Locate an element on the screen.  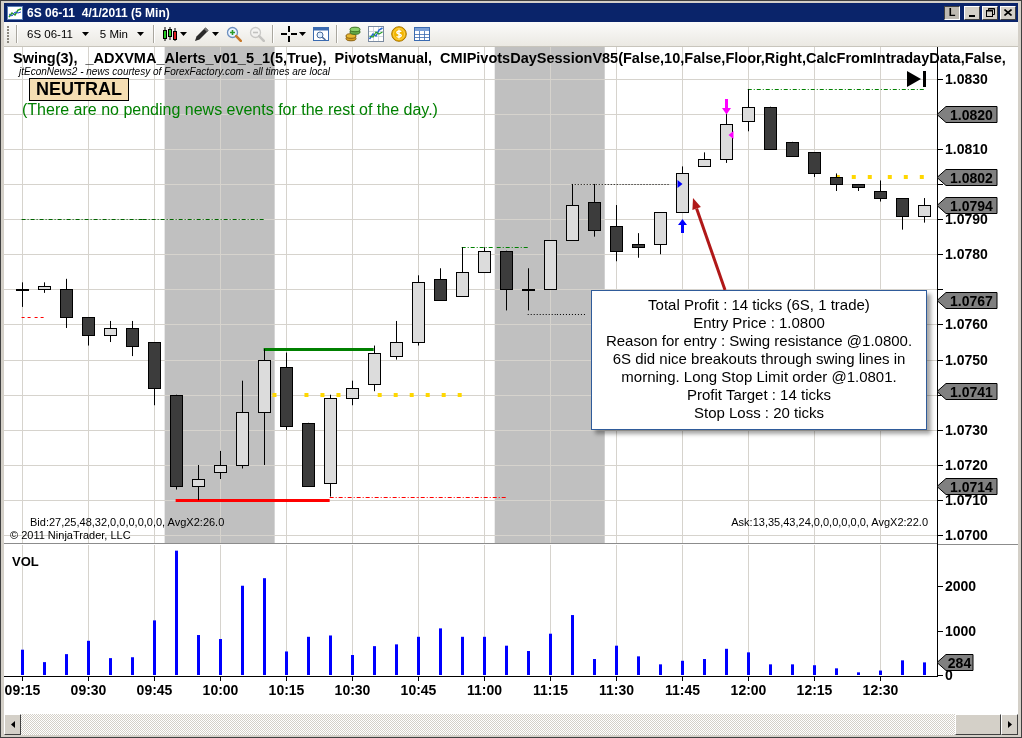
axis-label: 10:15 is located at coordinates (286, 690).